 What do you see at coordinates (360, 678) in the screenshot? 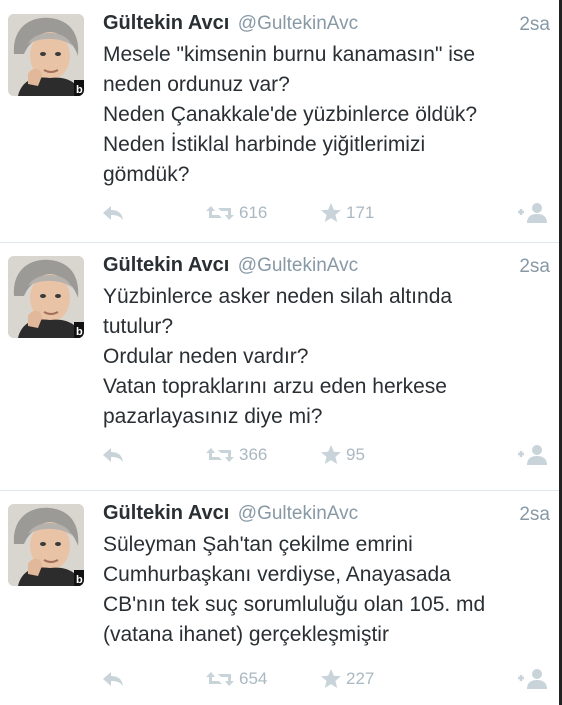
I see `favorite-count: 227` at bounding box center [360, 678].